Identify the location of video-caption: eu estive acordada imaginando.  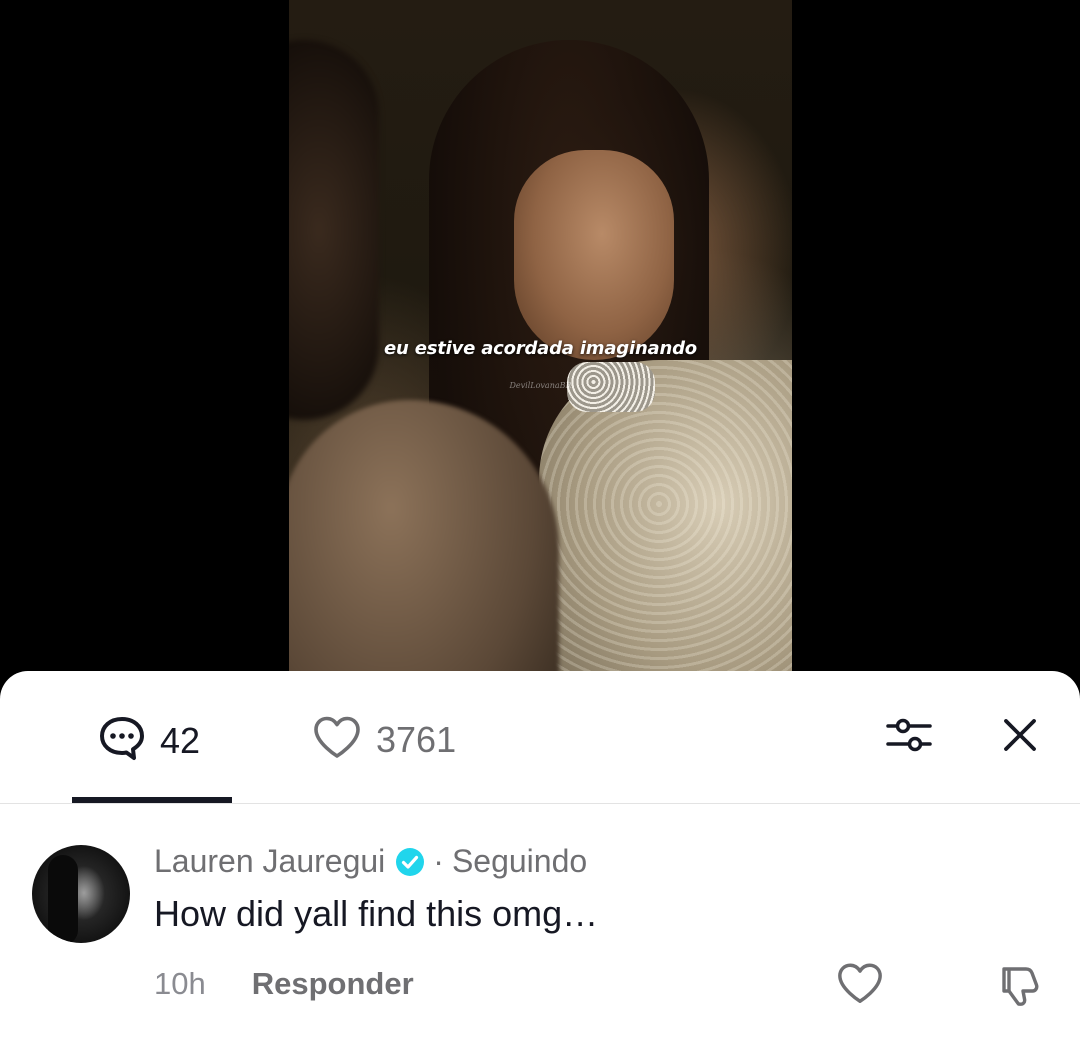
(540, 348).